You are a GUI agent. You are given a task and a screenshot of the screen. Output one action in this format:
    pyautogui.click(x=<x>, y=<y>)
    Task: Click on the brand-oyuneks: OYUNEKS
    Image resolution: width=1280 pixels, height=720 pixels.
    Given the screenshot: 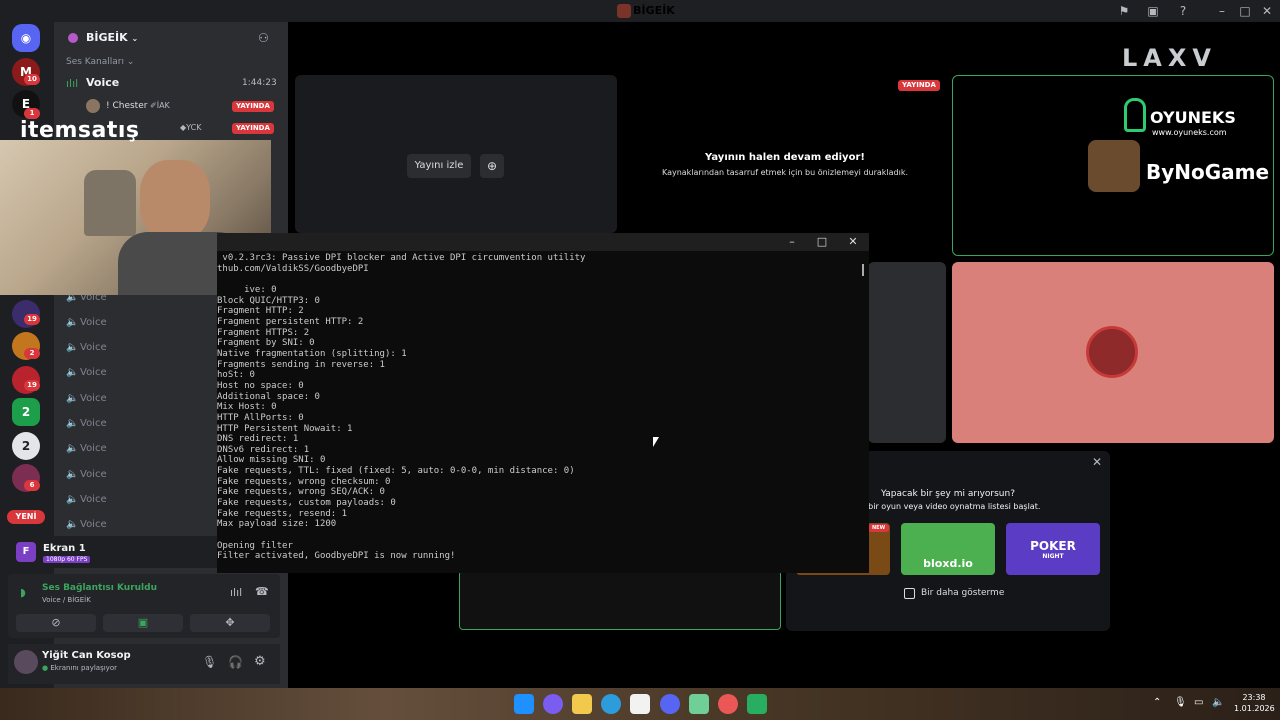 What is the action you would take?
    pyautogui.click(x=1193, y=117)
    